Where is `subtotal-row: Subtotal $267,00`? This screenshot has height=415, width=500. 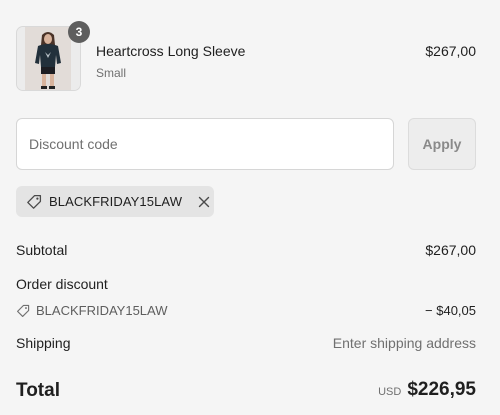
subtotal-row: Subtotal $267,00 is located at coordinates (246, 250).